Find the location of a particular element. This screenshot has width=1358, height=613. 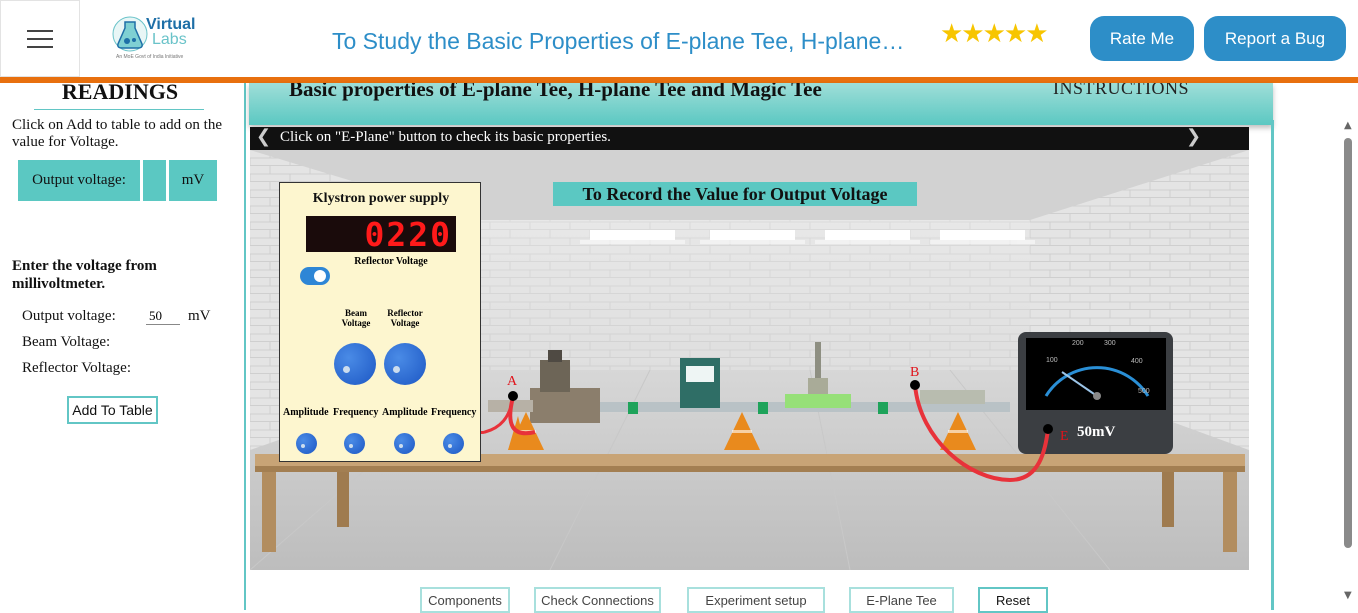

logo-tagline: An MoE Govt of India Initiative is located at coordinates (150, 57).